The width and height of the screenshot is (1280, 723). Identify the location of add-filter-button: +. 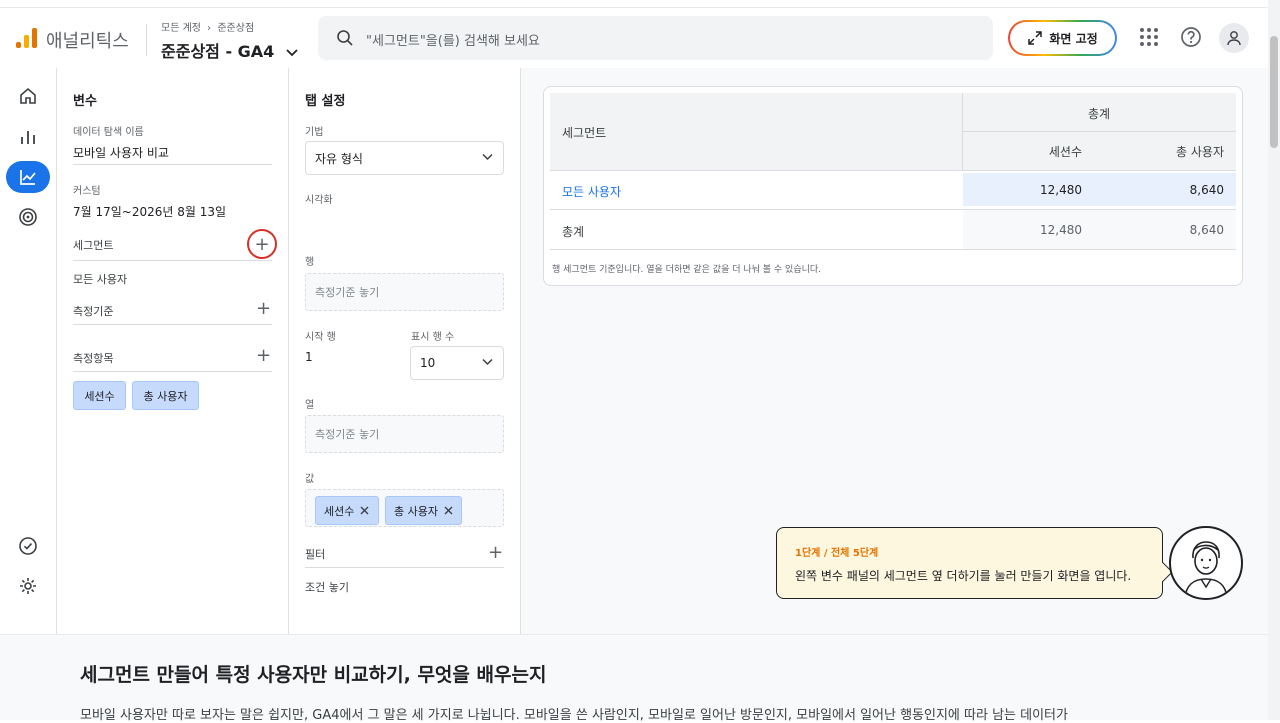
(495, 553).